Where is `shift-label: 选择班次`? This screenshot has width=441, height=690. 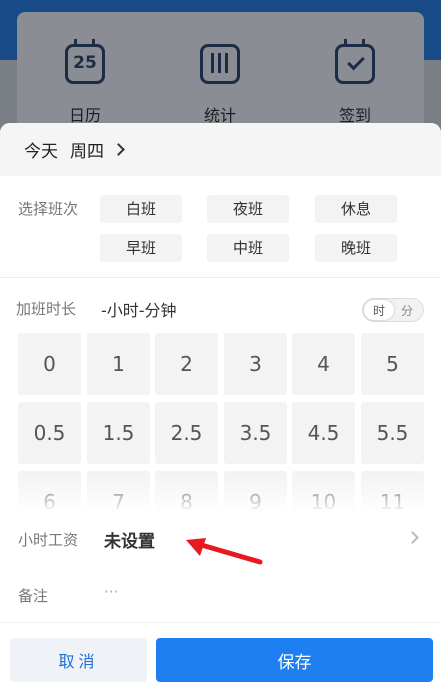 shift-label: 选择班次 is located at coordinates (48, 209).